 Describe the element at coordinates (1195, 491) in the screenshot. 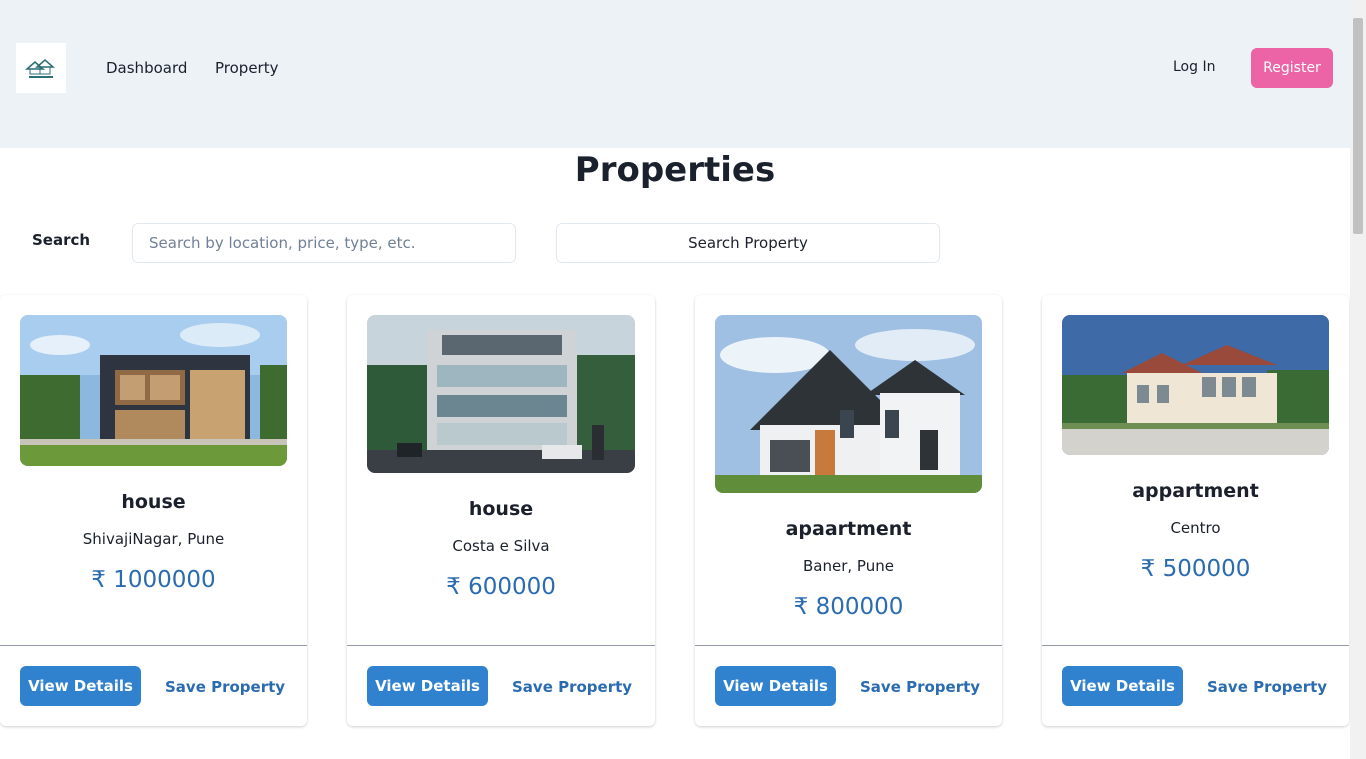

I see `property-title: appartment` at that location.